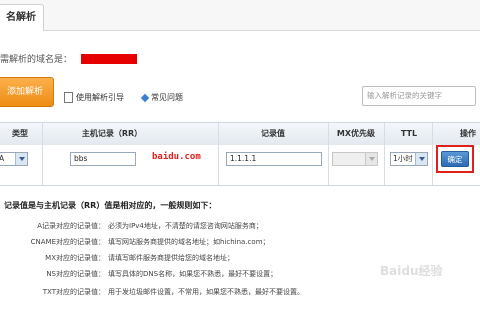  Describe the element at coordinates (112, 133) in the screenshot. I see `header-host: 主机记录（RR）` at that location.